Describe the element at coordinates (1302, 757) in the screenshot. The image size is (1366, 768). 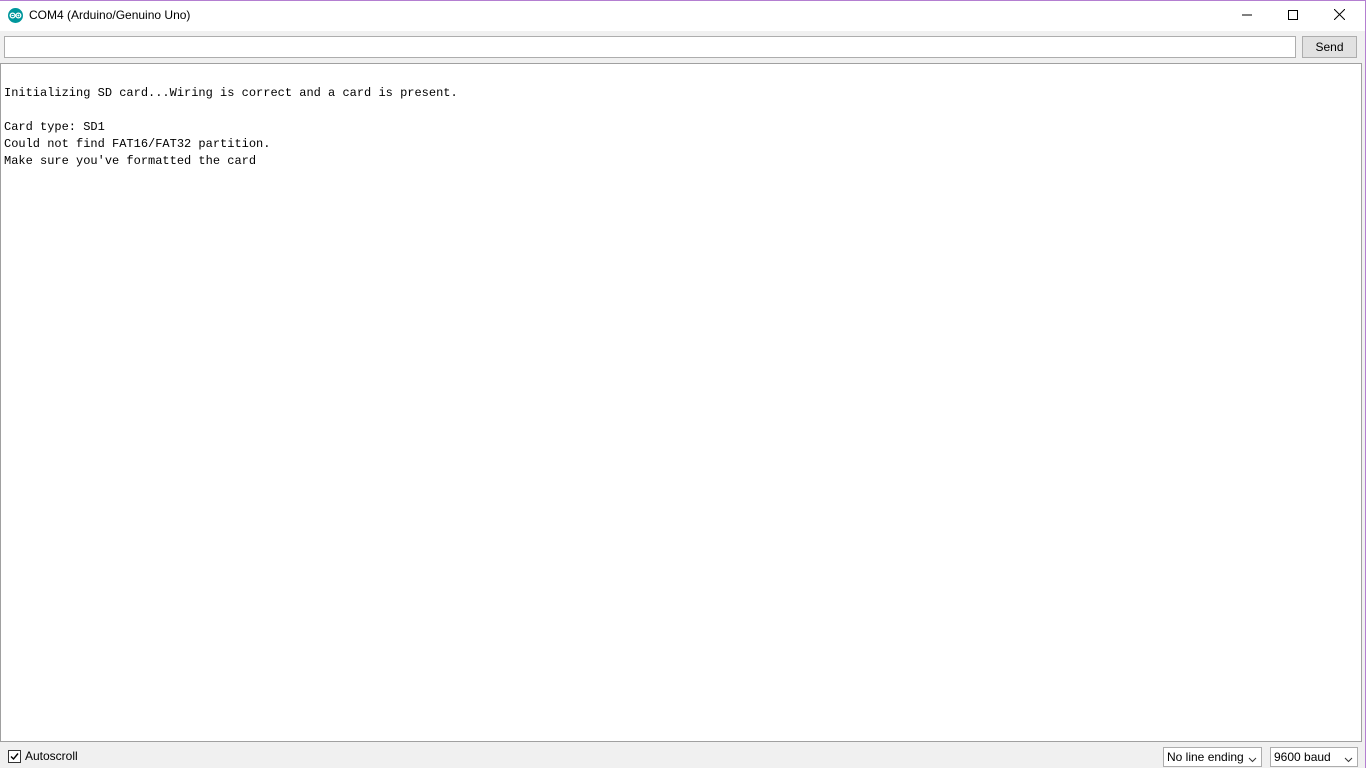
I see `baud-rate-value: 9600 baud` at that location.